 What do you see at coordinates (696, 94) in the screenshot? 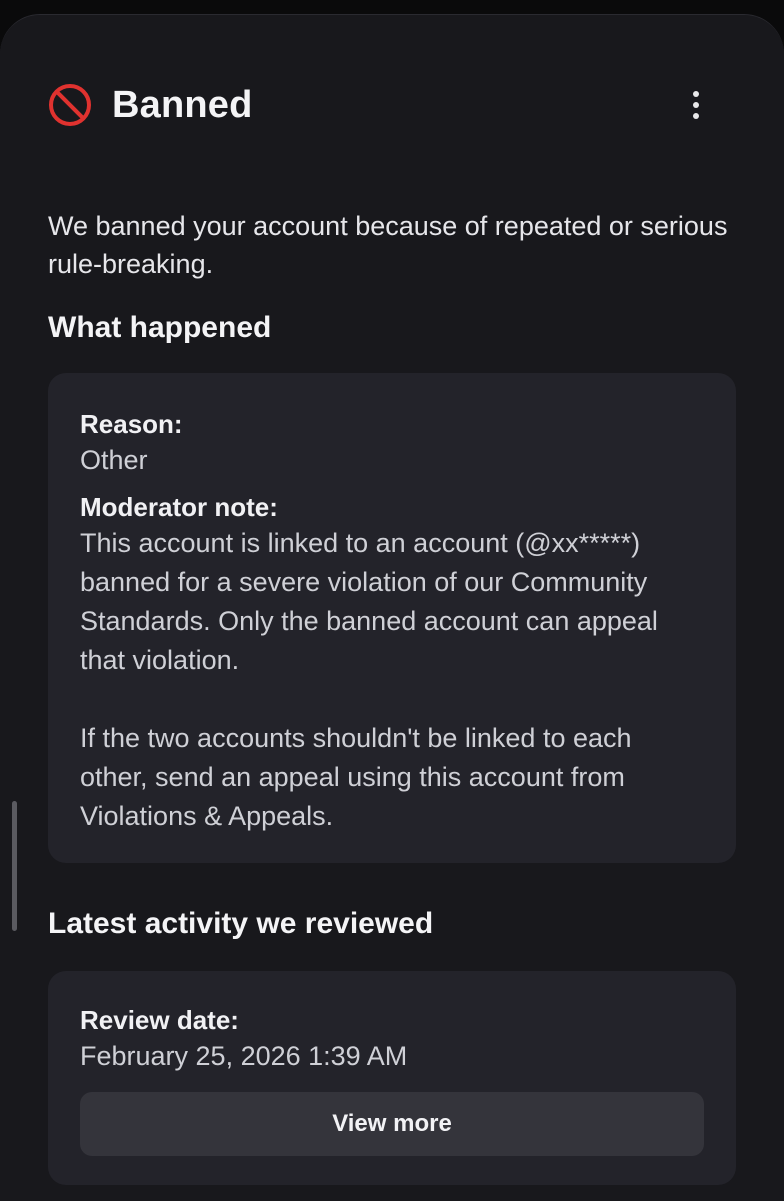
I see `more-vertical-icon` at bounding box center [696, 94].